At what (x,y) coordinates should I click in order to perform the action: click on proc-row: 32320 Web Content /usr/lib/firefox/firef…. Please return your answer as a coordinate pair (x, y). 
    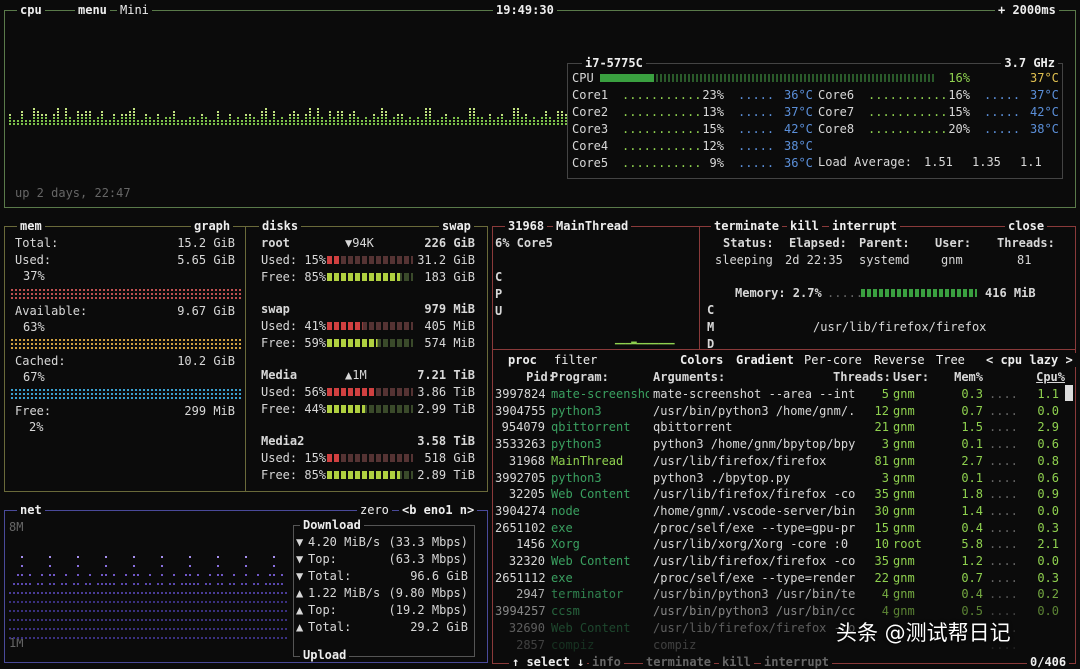
    Looking at the image, I should click on (778, 561).